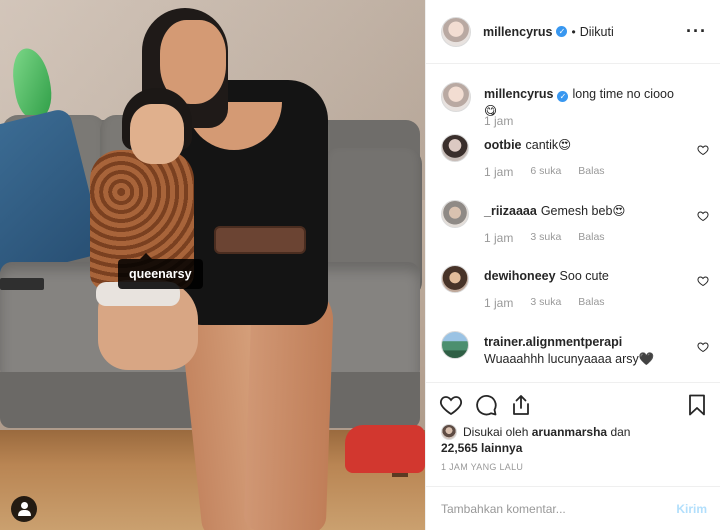 Image resolution: width=720 pixels, height=530 pixels. I want to click on comment-body: _riizaaaa Gemesh beb😍, so click(584, 211).